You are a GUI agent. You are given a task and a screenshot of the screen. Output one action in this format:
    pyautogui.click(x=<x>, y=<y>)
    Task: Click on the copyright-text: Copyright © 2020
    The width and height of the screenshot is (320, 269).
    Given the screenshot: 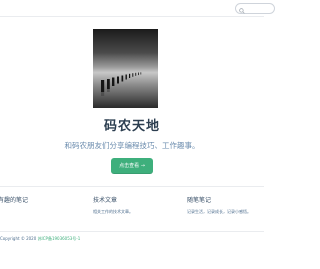 What is the action you would take?
    pyautogui.click(x=18, y=238)
    